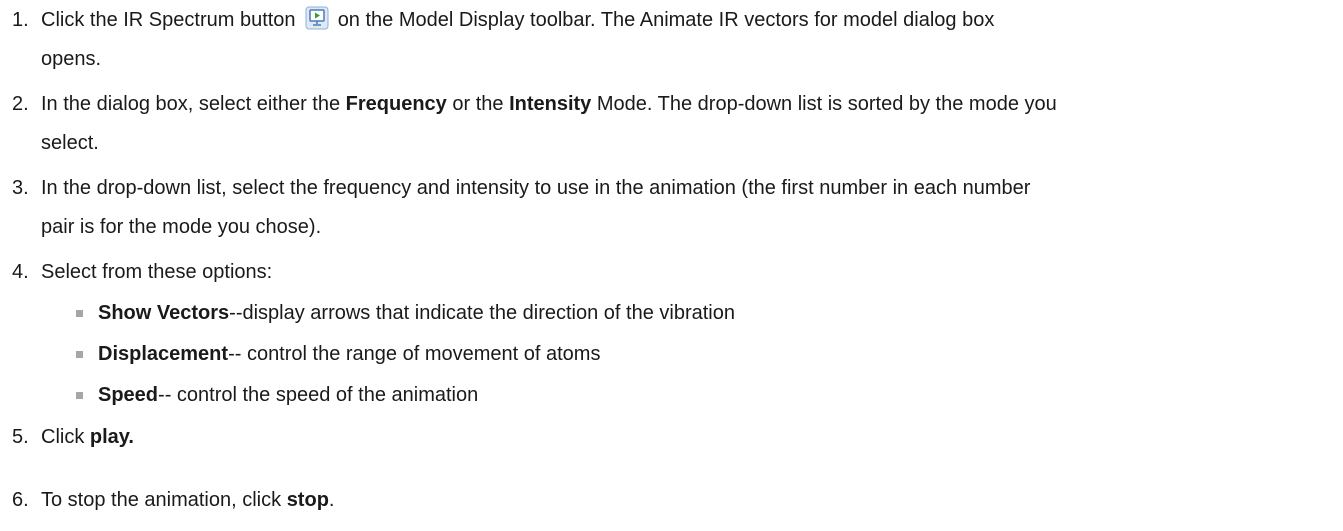 This screenshot has width=1343, height=531. What do you see at coordinates (20, 437) in the screenshot?
I see `step-number: 5.` at bounding box center [20, 437].